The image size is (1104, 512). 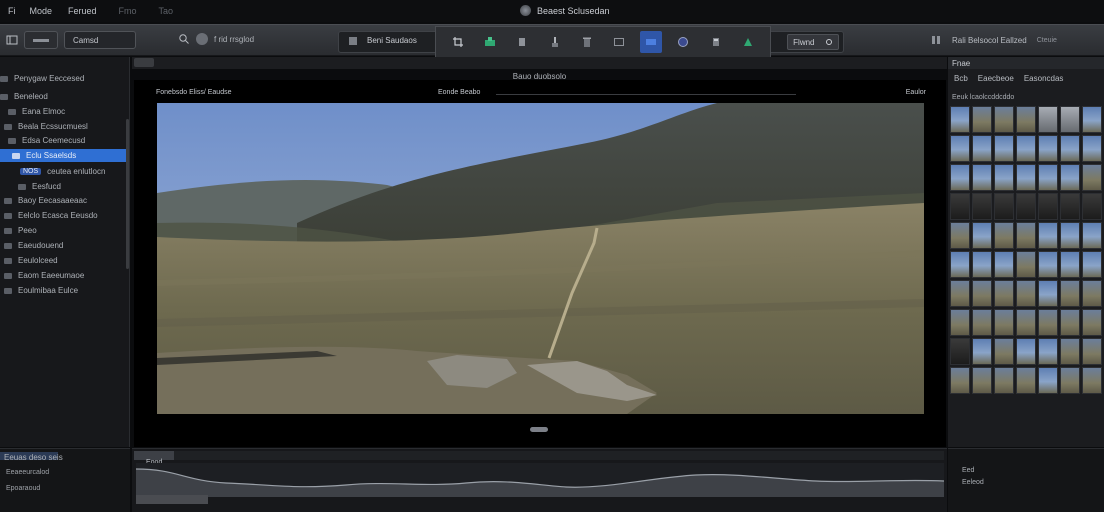 What do you see at coordinates (748, 42) in the screenshot?
I see `tool-retouch` at bounding box center [748, 42].